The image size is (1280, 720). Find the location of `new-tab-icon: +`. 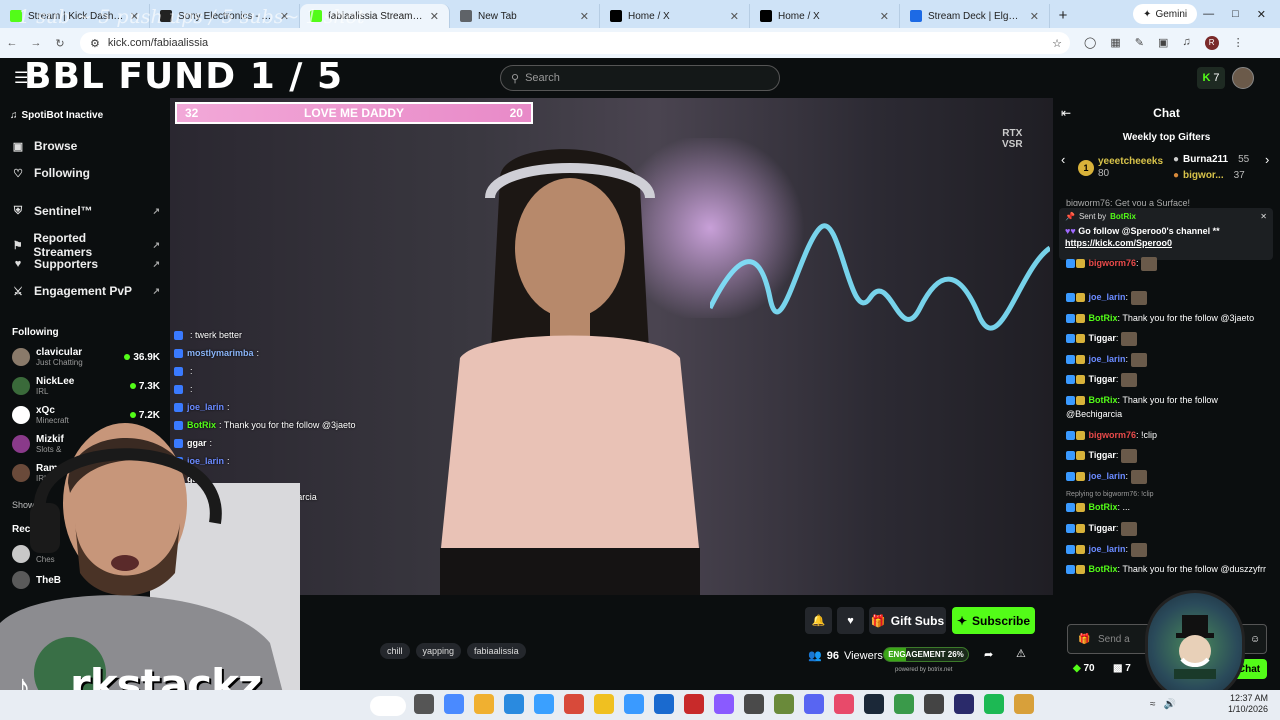

new-tab-icon: + is located at coordinates (1063, 16).